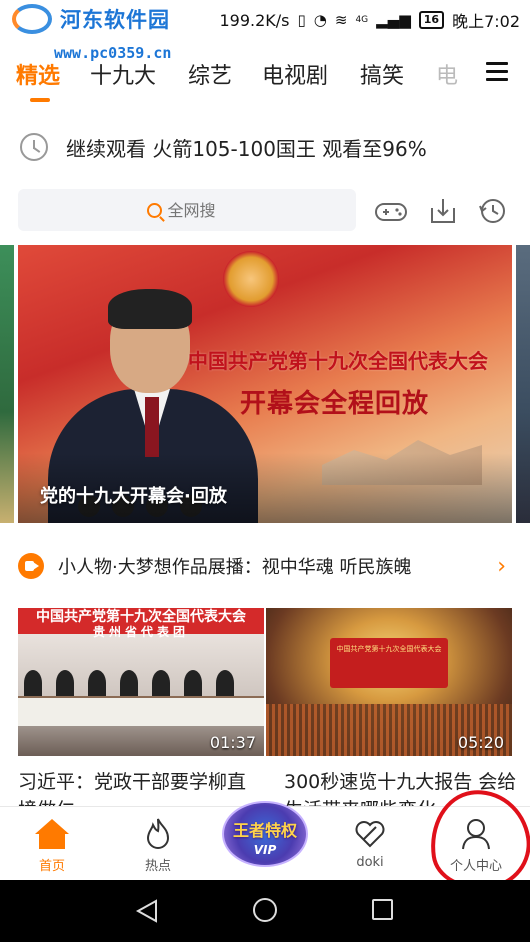 This screenshot has height=942, width=530. What do you see at coordinates (362, 20) in the screenshot?
I see `network-type: 4G` at bounding box center [362, 20].